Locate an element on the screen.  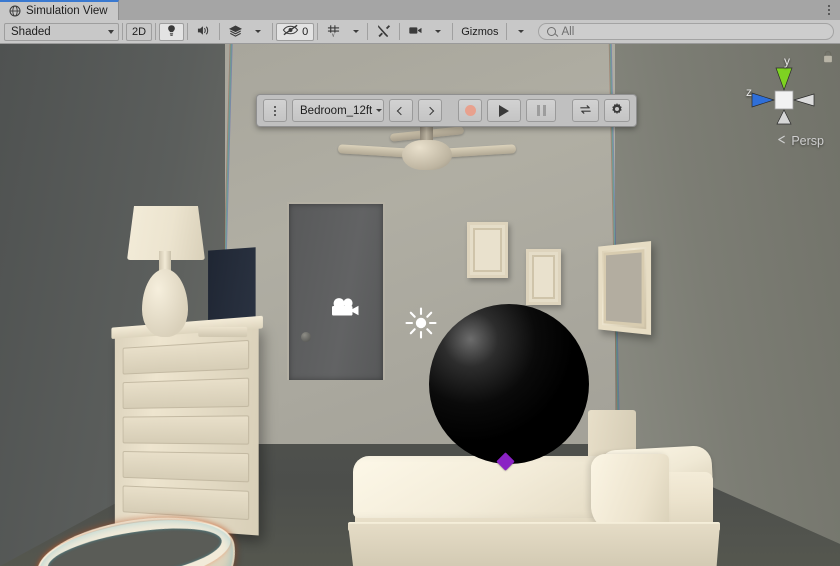
gear-icon is located at coordinates (617, 110).